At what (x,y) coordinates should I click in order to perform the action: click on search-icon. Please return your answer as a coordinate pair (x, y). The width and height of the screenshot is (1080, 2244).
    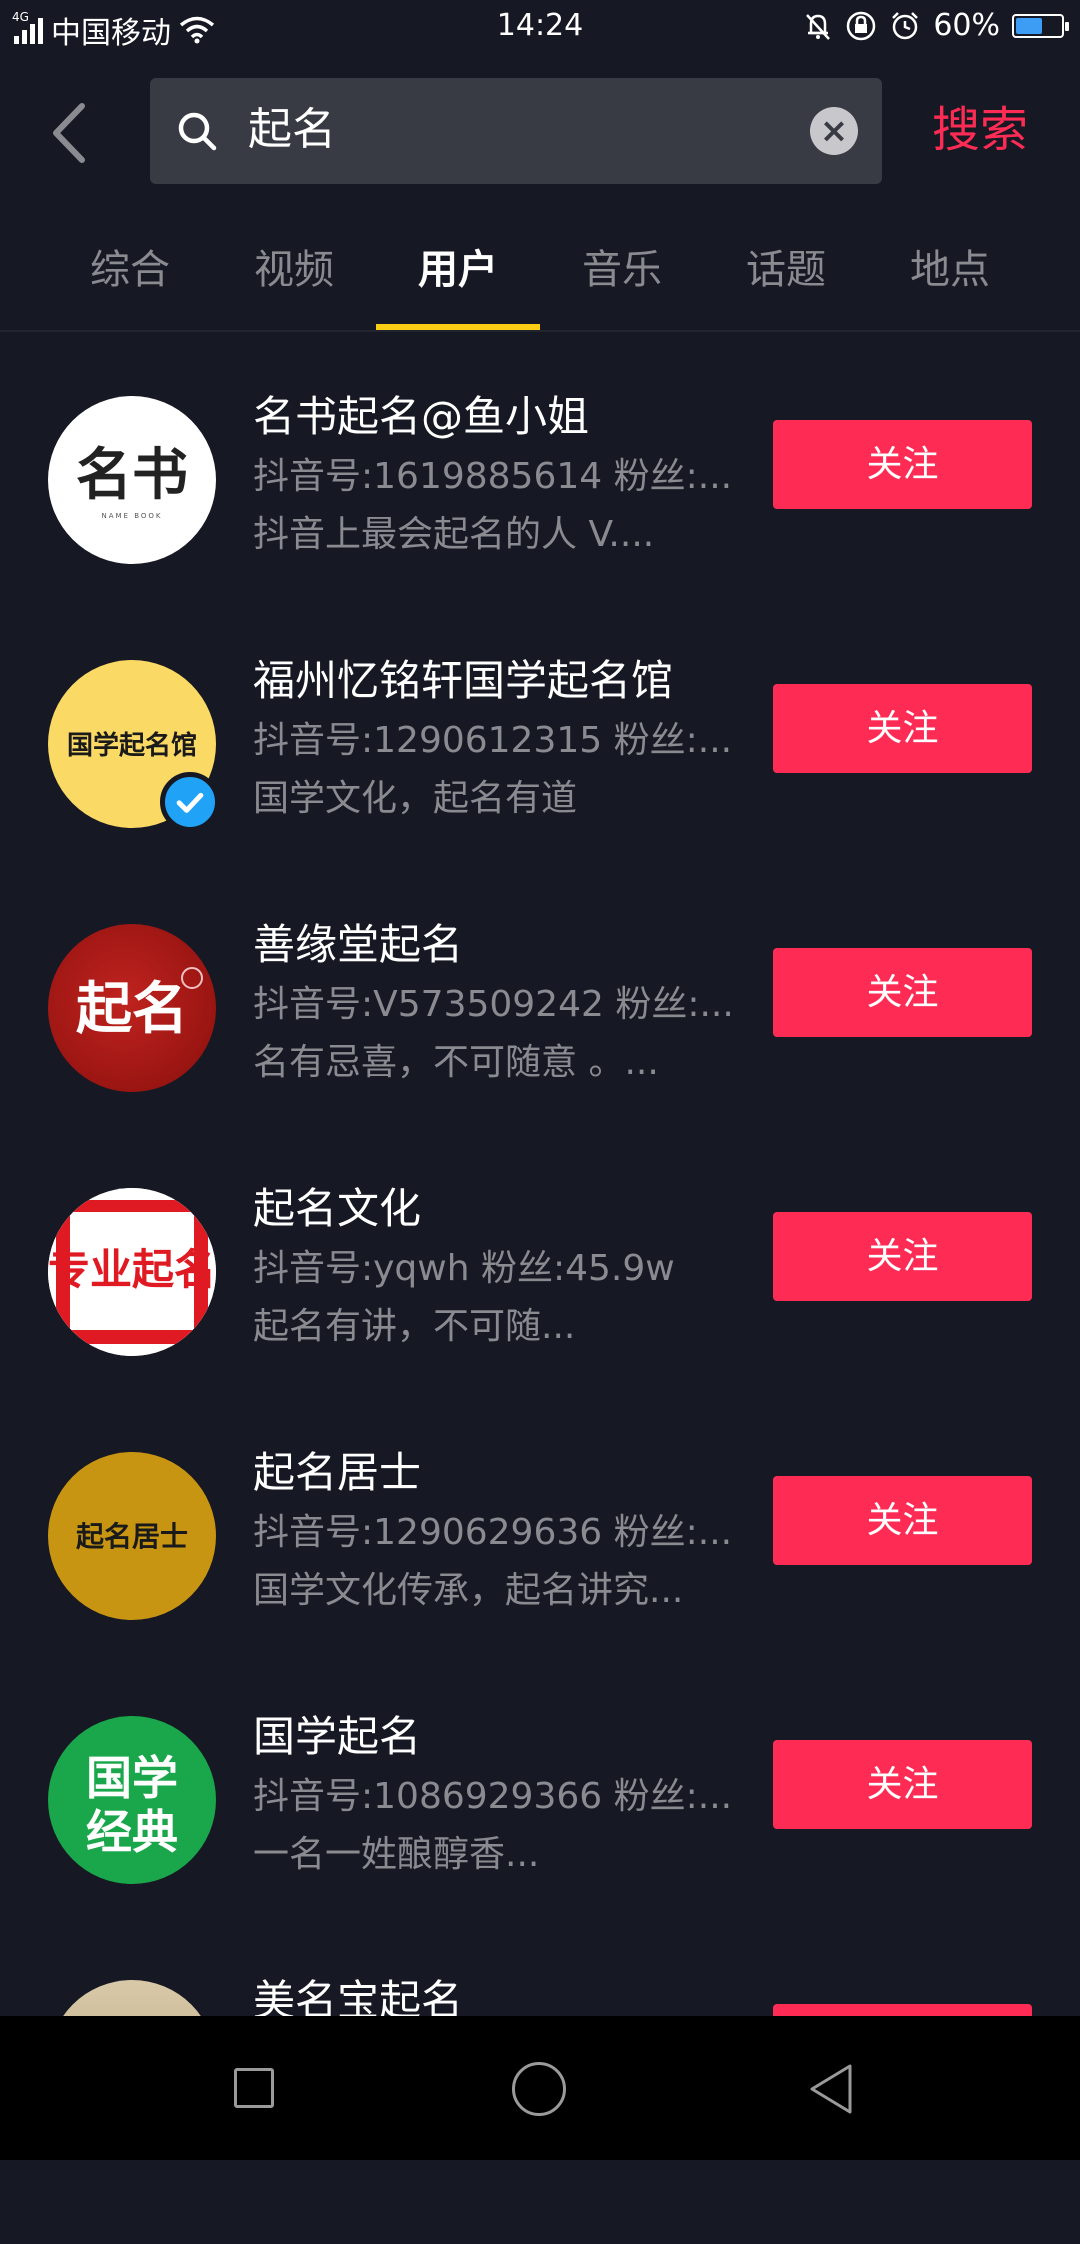
    Looking at the image, I should click on (197, 131).